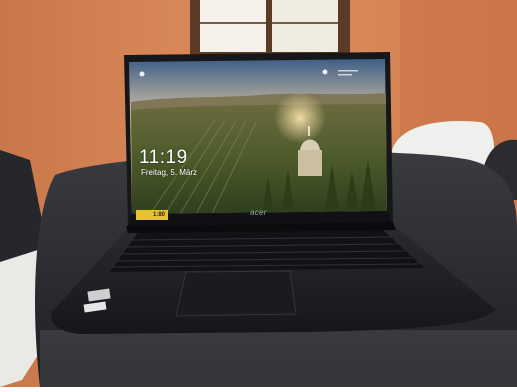 Image resolution: width=517 pixels, height=392 pixels. I want to click on lockscreen-time: 11:19, so click(163, 157).